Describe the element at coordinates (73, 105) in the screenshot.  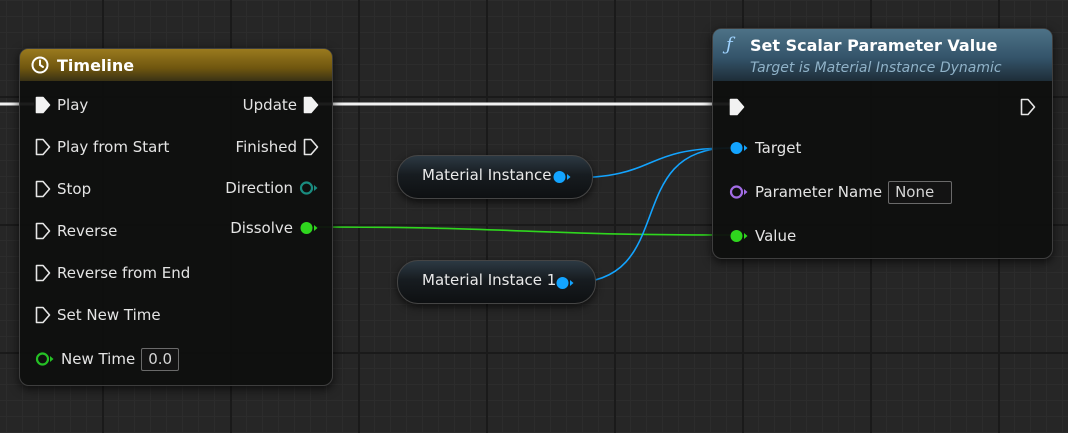
I see `pin-label: Play` at that location.